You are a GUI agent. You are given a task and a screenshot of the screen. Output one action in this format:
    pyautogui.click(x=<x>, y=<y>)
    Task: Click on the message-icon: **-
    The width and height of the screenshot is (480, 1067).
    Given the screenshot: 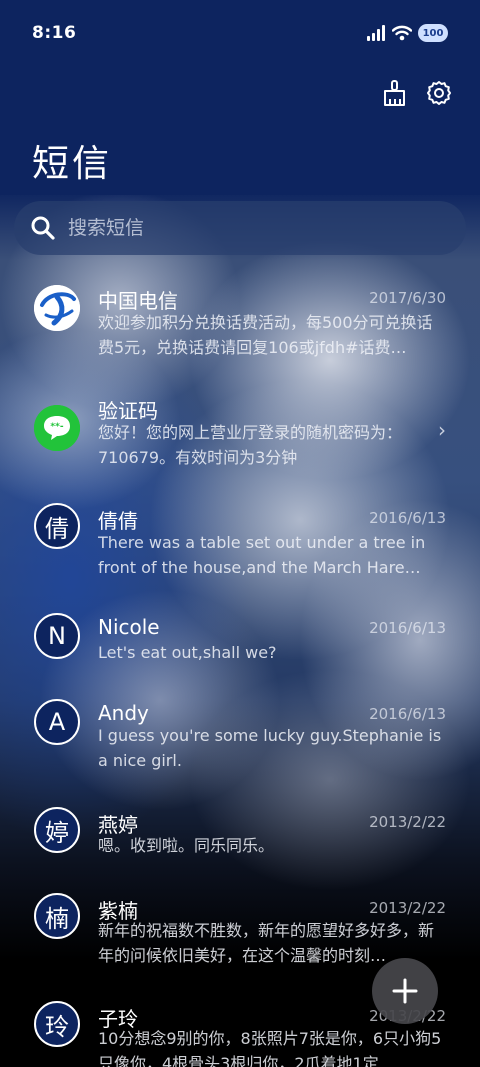 What is the action you would take?
    pyautogui.click(x=57, y=428)
    